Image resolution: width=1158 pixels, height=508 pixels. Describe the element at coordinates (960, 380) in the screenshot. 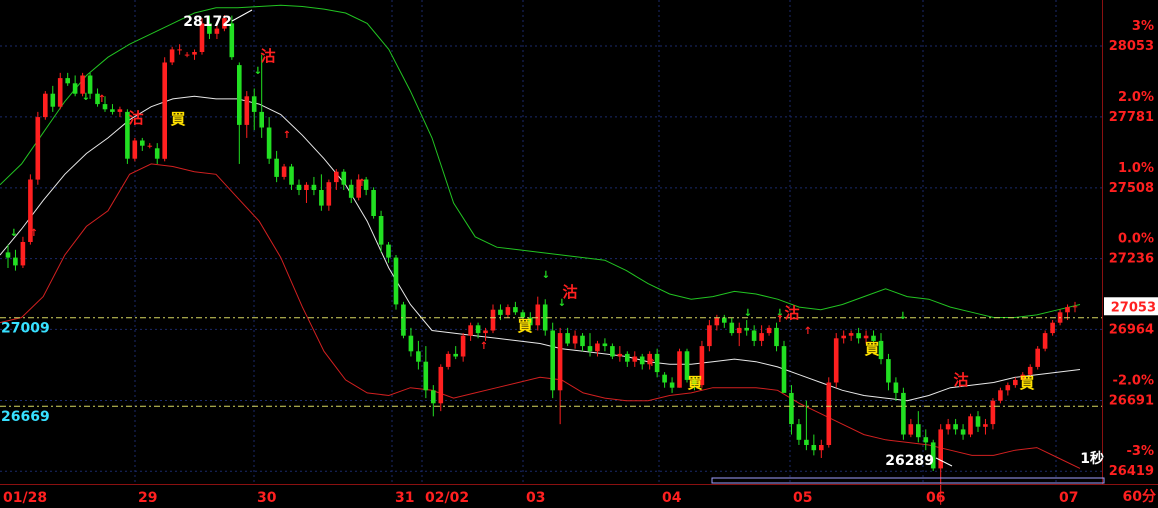

I see `sell-signal: 沽` at that location.